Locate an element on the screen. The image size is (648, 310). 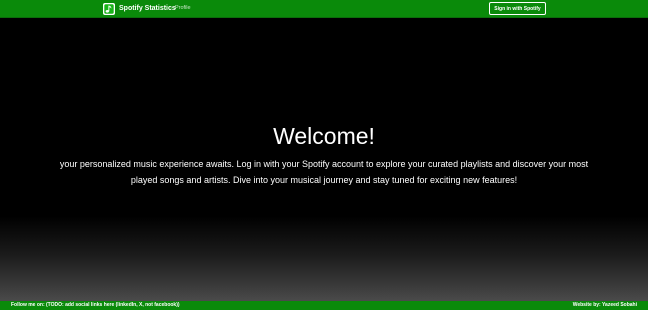
brand-home-link: Spotify Statistics is located at coordinates (139, 9).